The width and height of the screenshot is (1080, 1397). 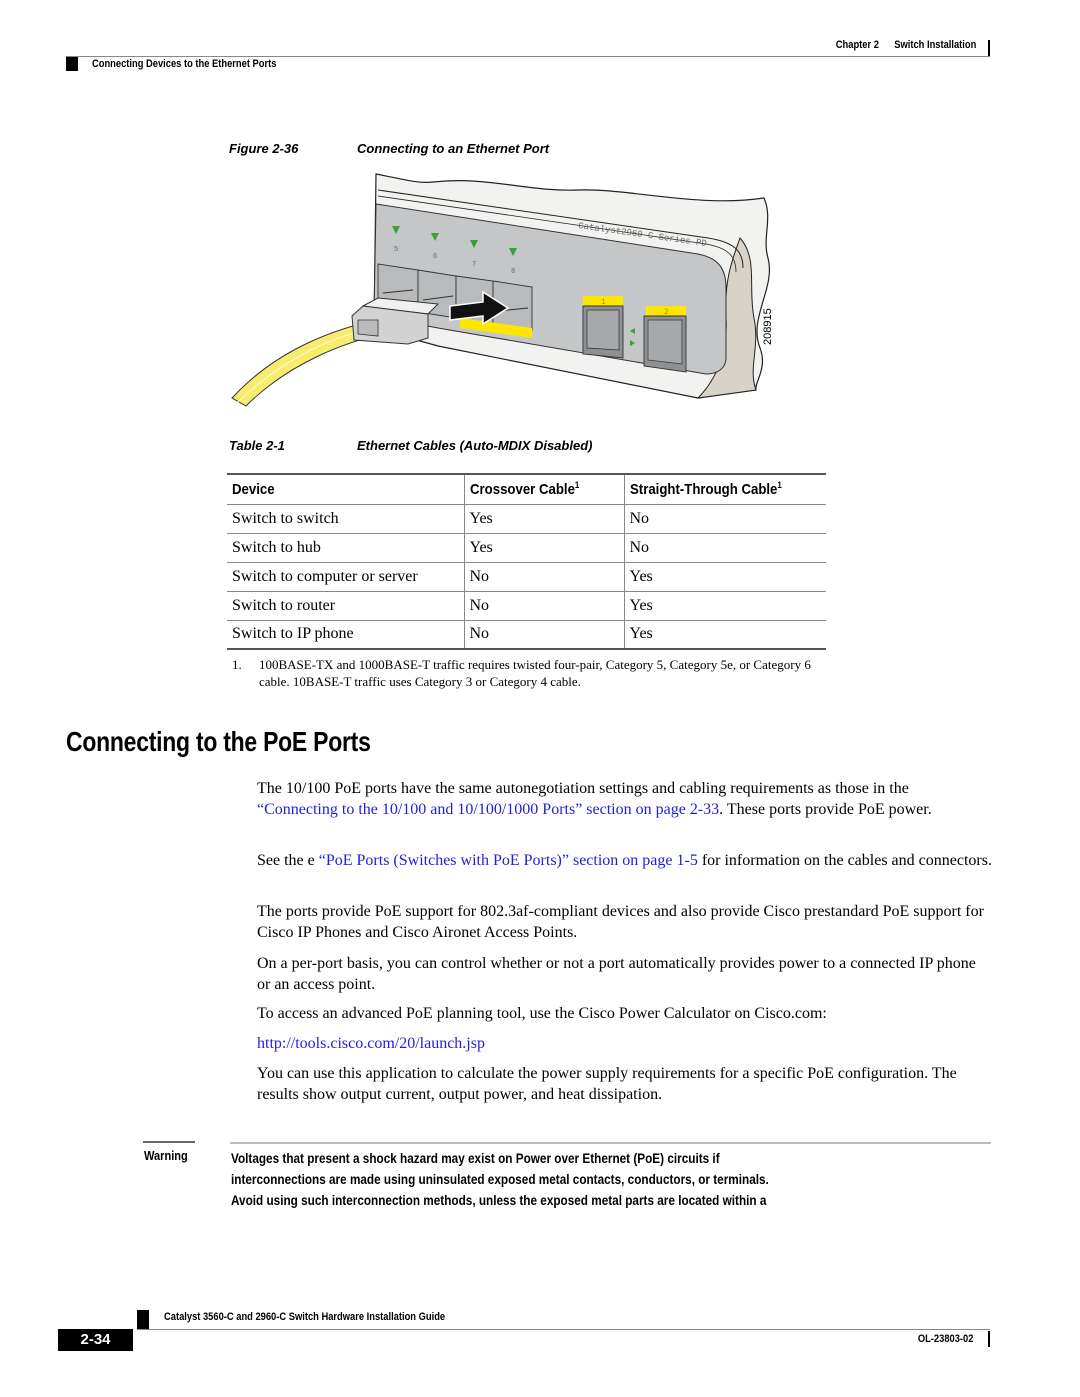 What do you see at coordinates (169, 1142) in the screenshot?
I see `warning-label-rule` at bounding box center [169, 1142].